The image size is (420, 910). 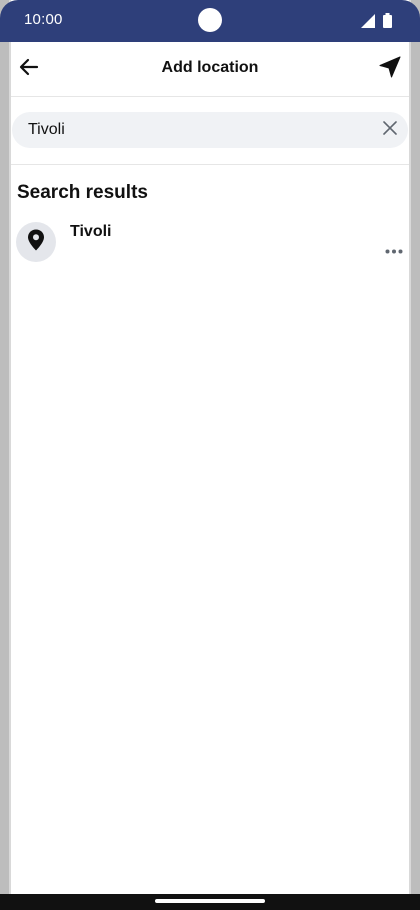 I want to click on signal-icon, so click(x=368, y=23).